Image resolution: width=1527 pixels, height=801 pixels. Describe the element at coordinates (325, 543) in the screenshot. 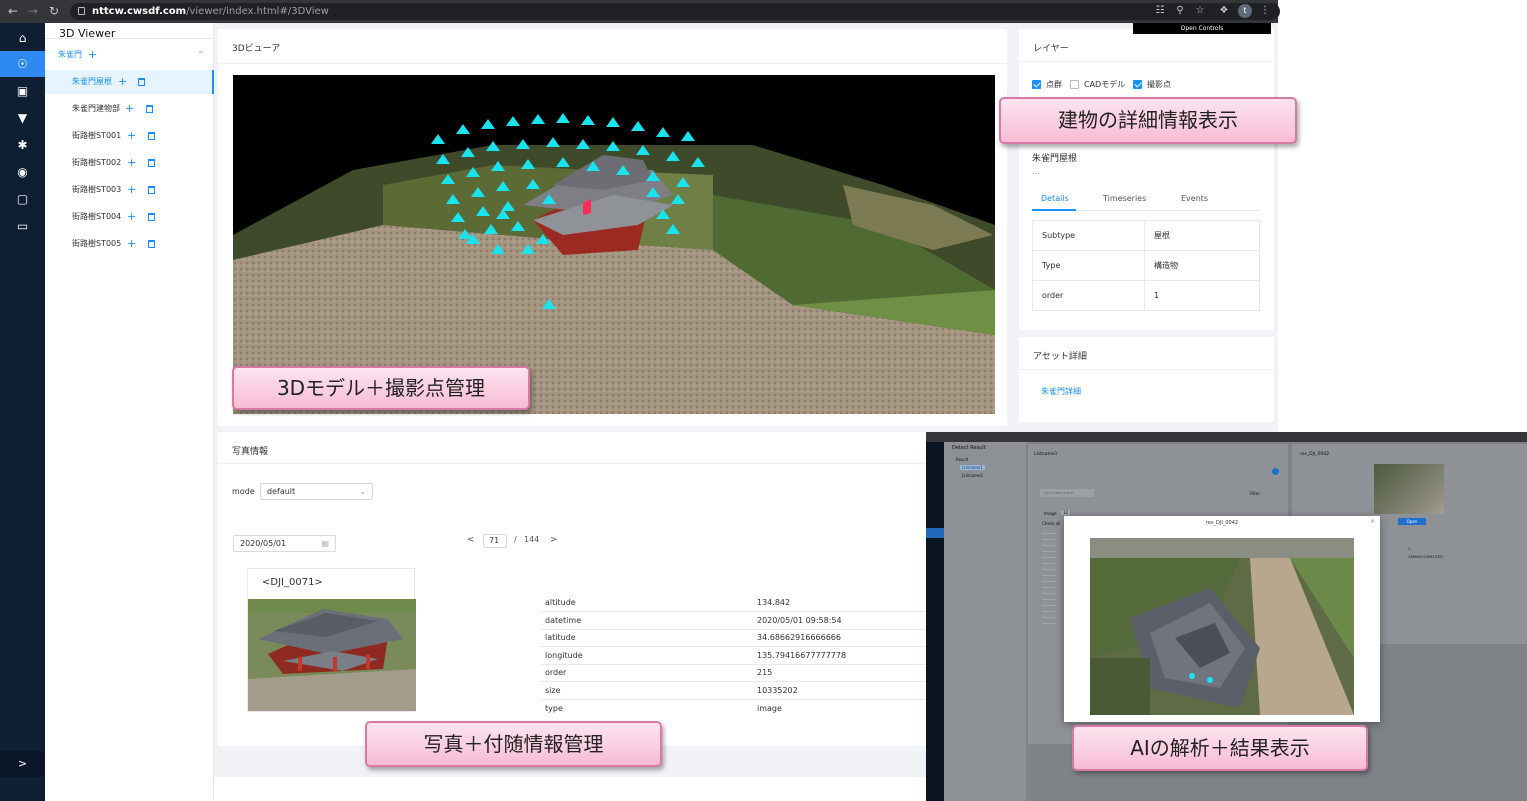

I see `calendar-icon: ▦` at that location.